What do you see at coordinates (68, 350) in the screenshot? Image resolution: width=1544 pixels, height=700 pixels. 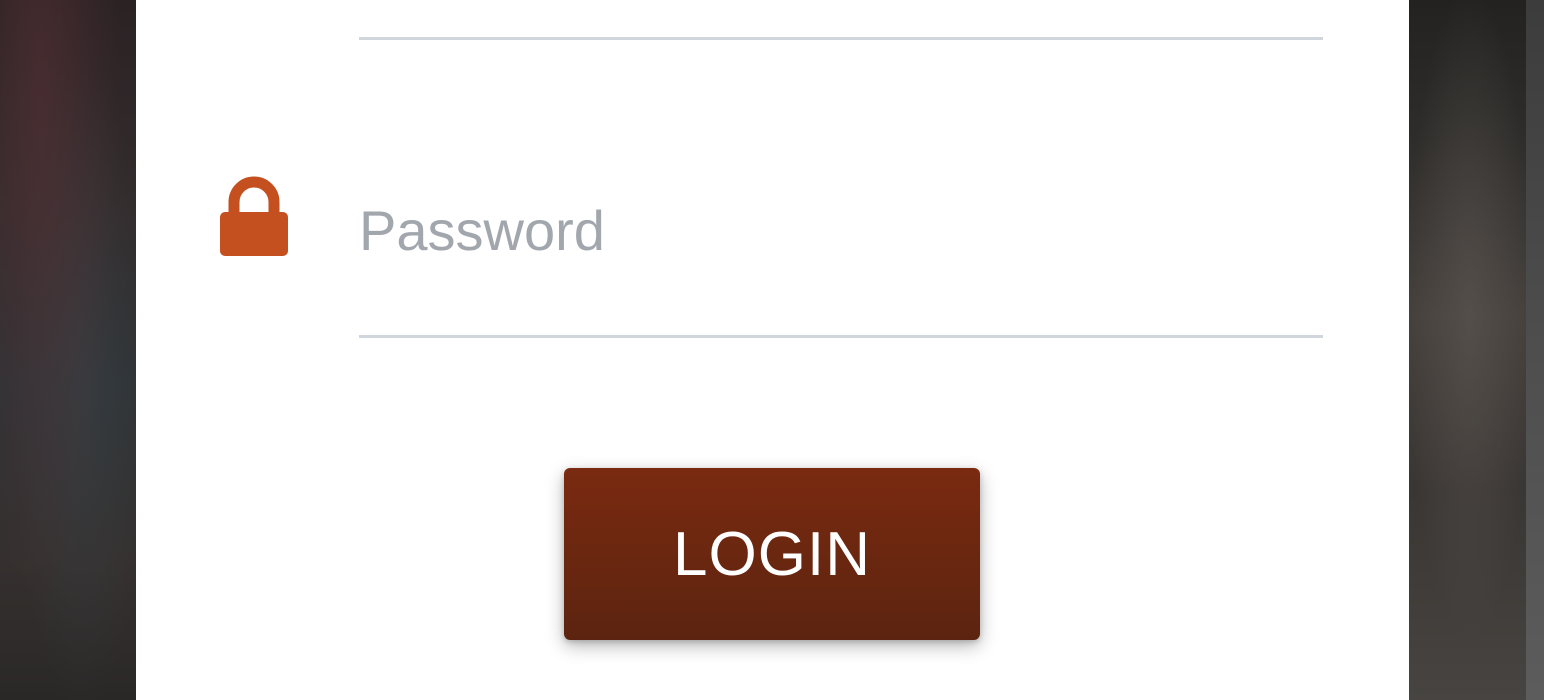 I see `background-left` at bounding box center [68, 350].